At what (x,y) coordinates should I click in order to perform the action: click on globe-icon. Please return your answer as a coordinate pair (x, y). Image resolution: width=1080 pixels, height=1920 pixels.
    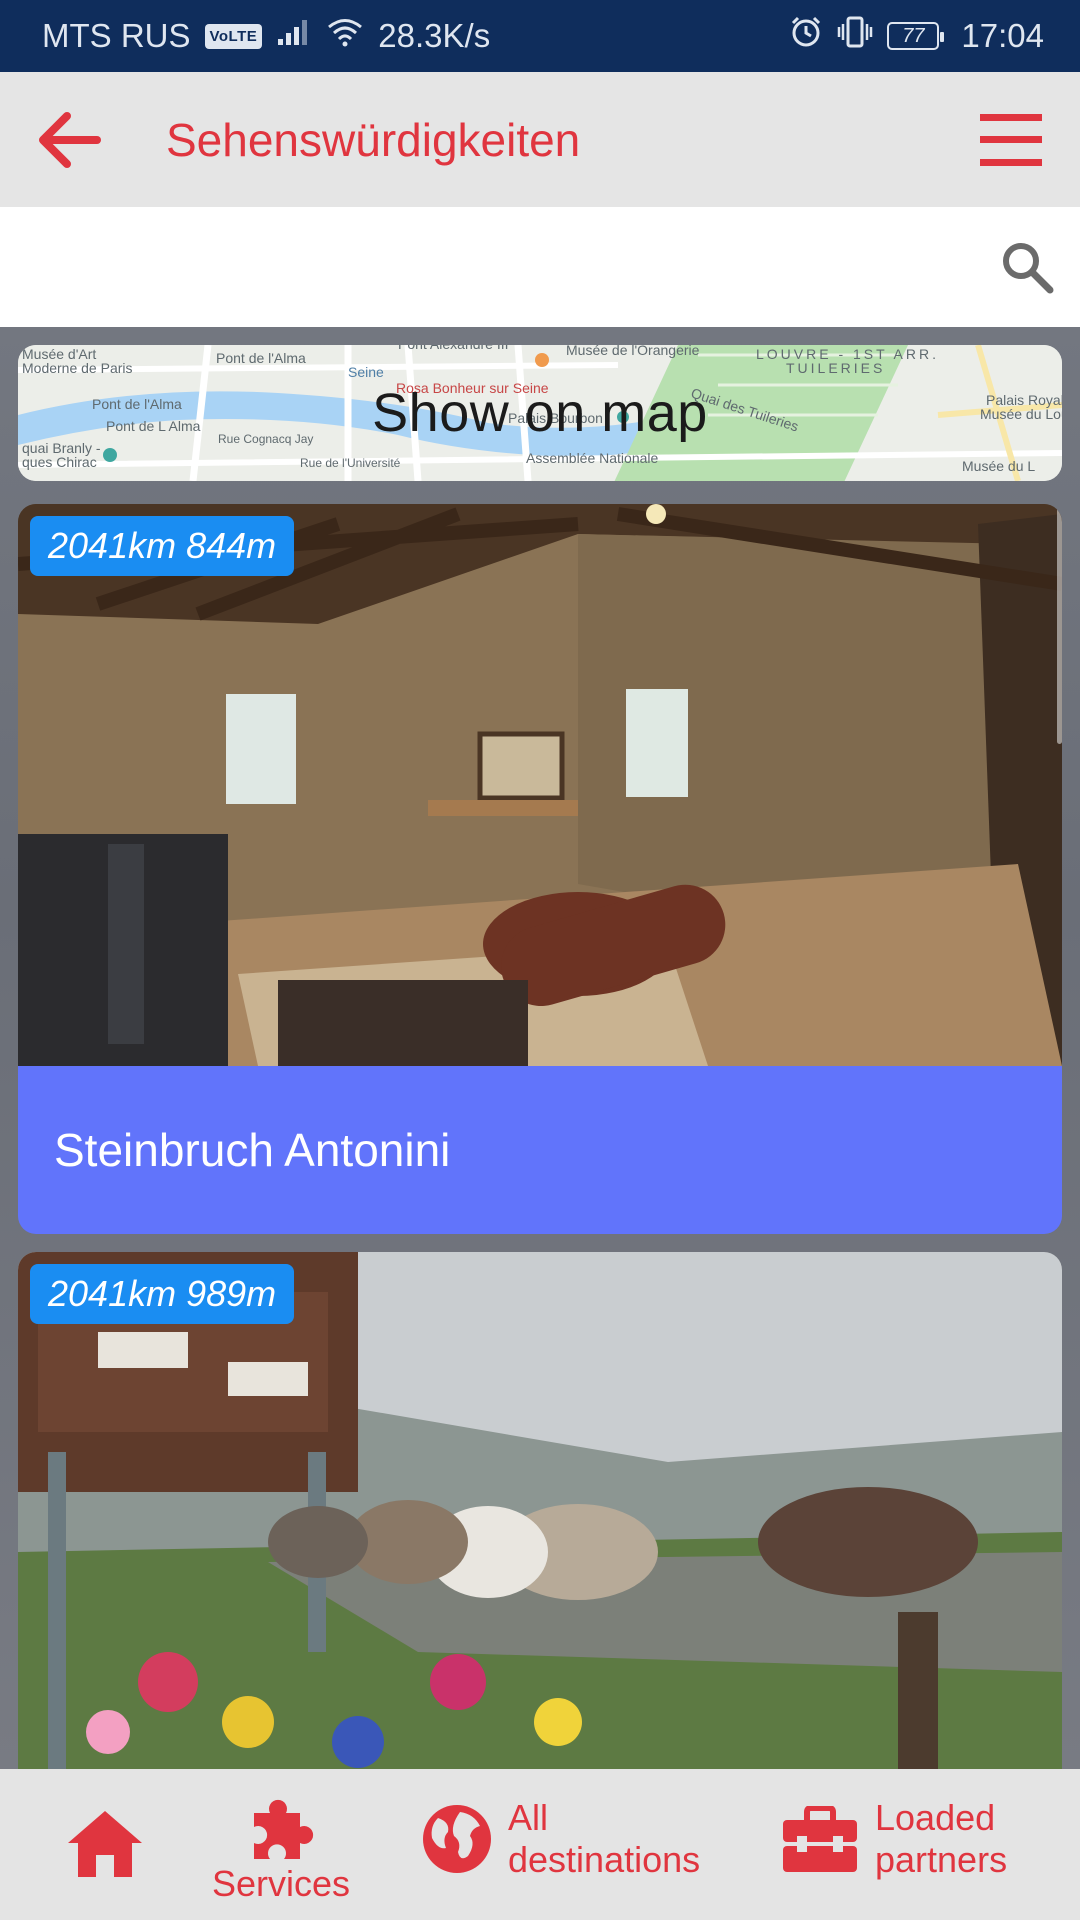
    Looking at the image, I should click on (457, 1839).